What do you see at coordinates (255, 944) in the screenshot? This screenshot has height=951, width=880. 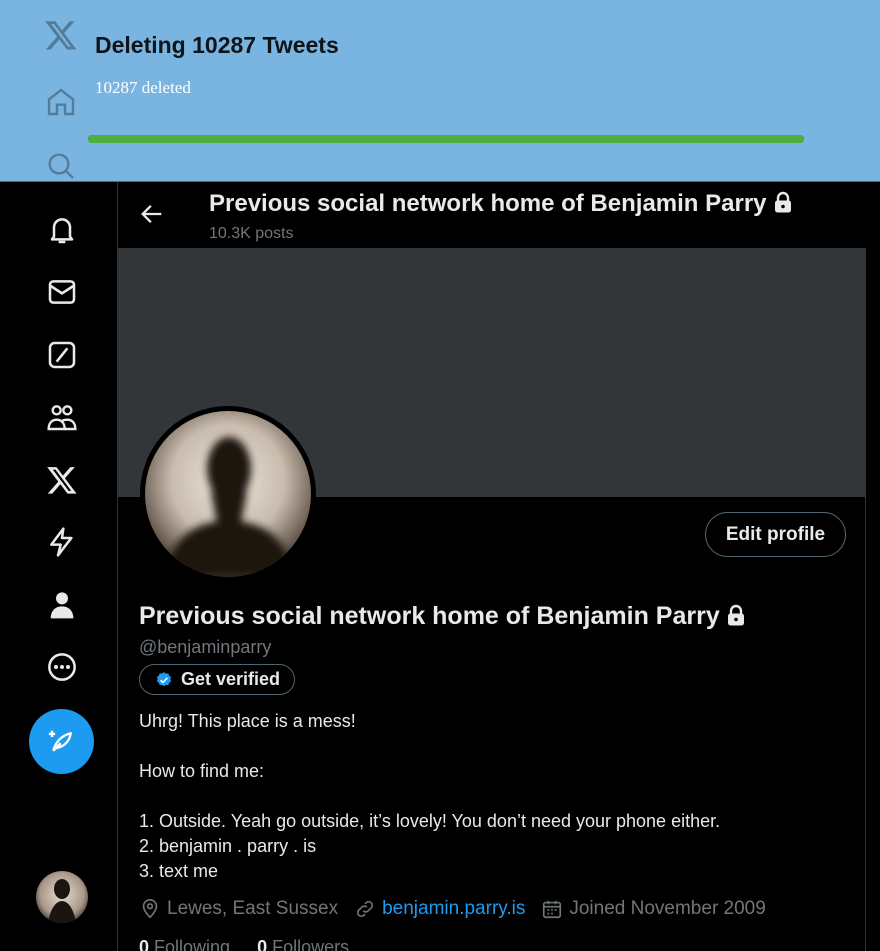 I see `follow-stats: 0 Following 0 Followers` at bounding box center [255, 944].